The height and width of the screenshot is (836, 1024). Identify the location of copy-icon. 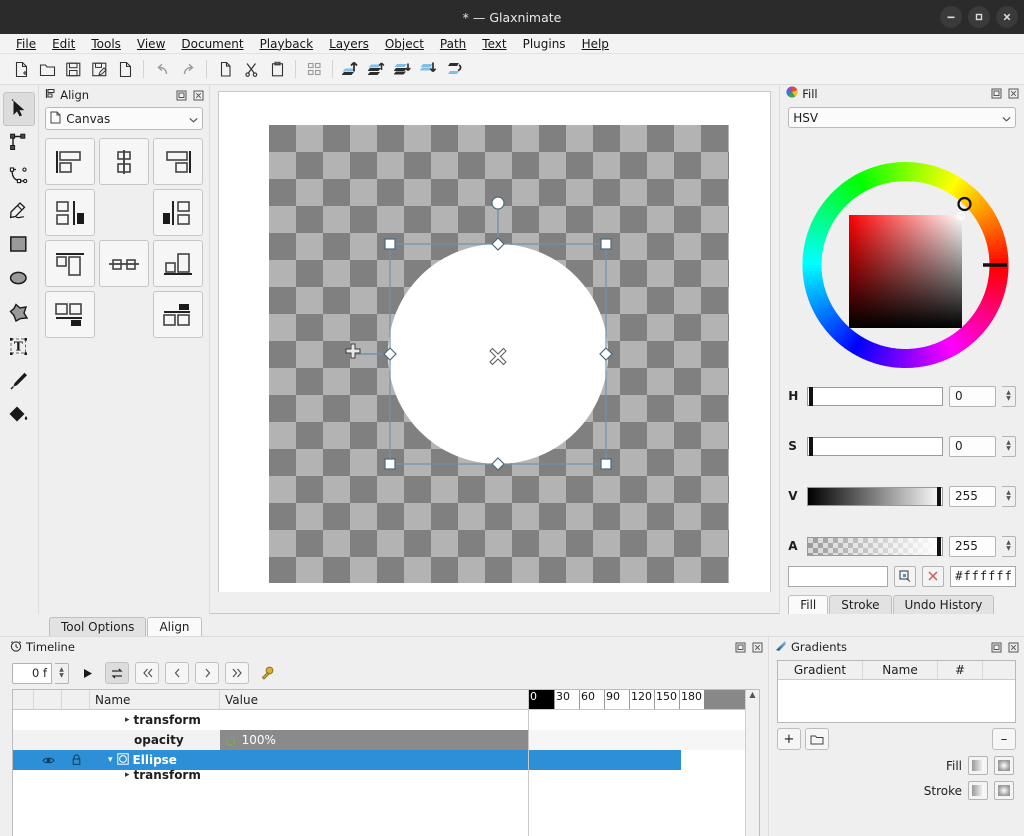
(225, 69).